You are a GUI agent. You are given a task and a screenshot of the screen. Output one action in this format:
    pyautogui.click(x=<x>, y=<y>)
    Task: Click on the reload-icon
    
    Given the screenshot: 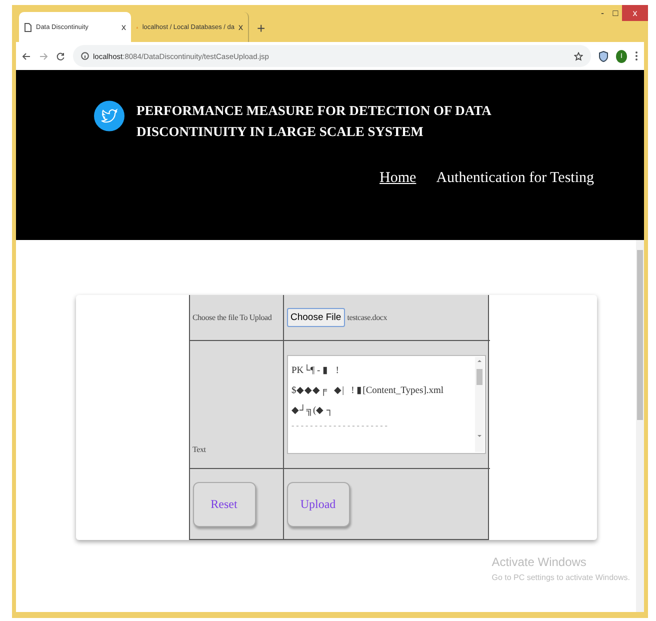 What is the action you would take?
    pyautogui.click(x=60, y=56)
    